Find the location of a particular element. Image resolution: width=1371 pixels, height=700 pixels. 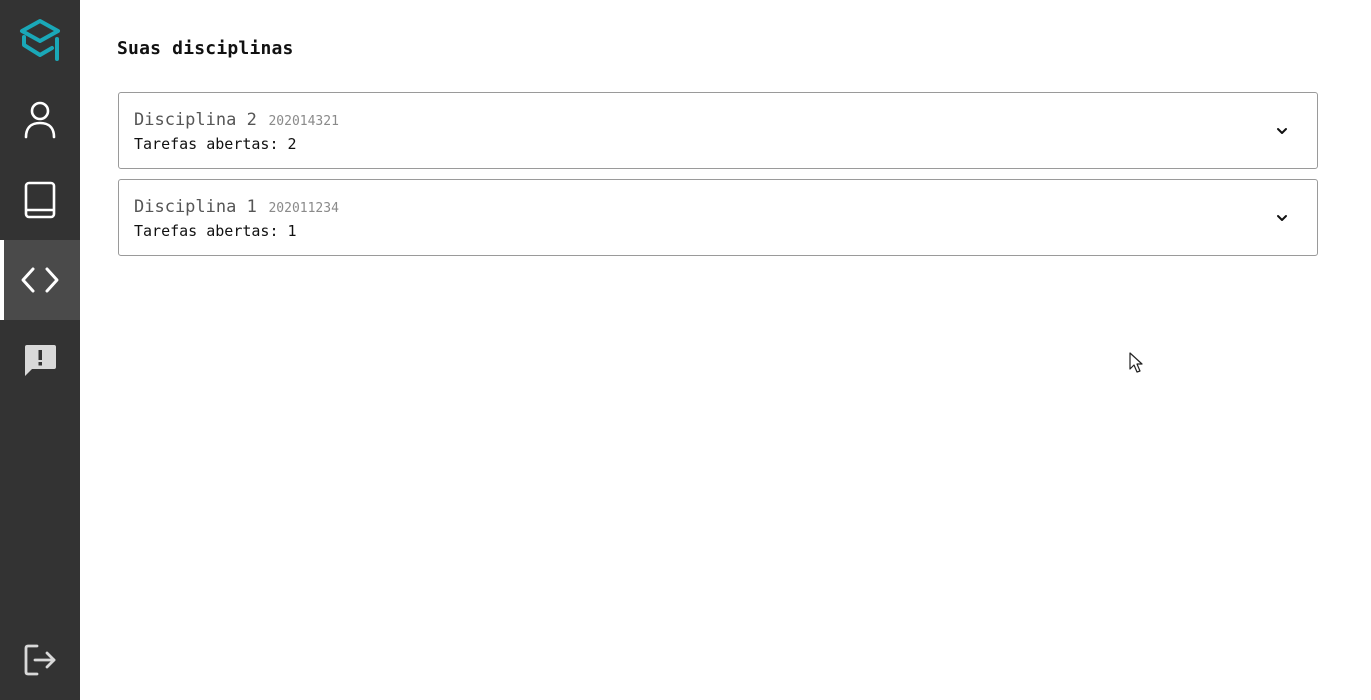

book-icon is located at coordinates (40, 200).